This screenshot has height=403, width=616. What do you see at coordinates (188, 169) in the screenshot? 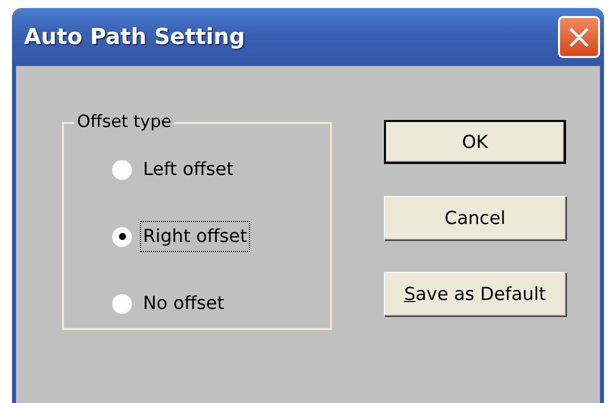
I see `radio-label: Left offset` at bounding box center [188, 169].